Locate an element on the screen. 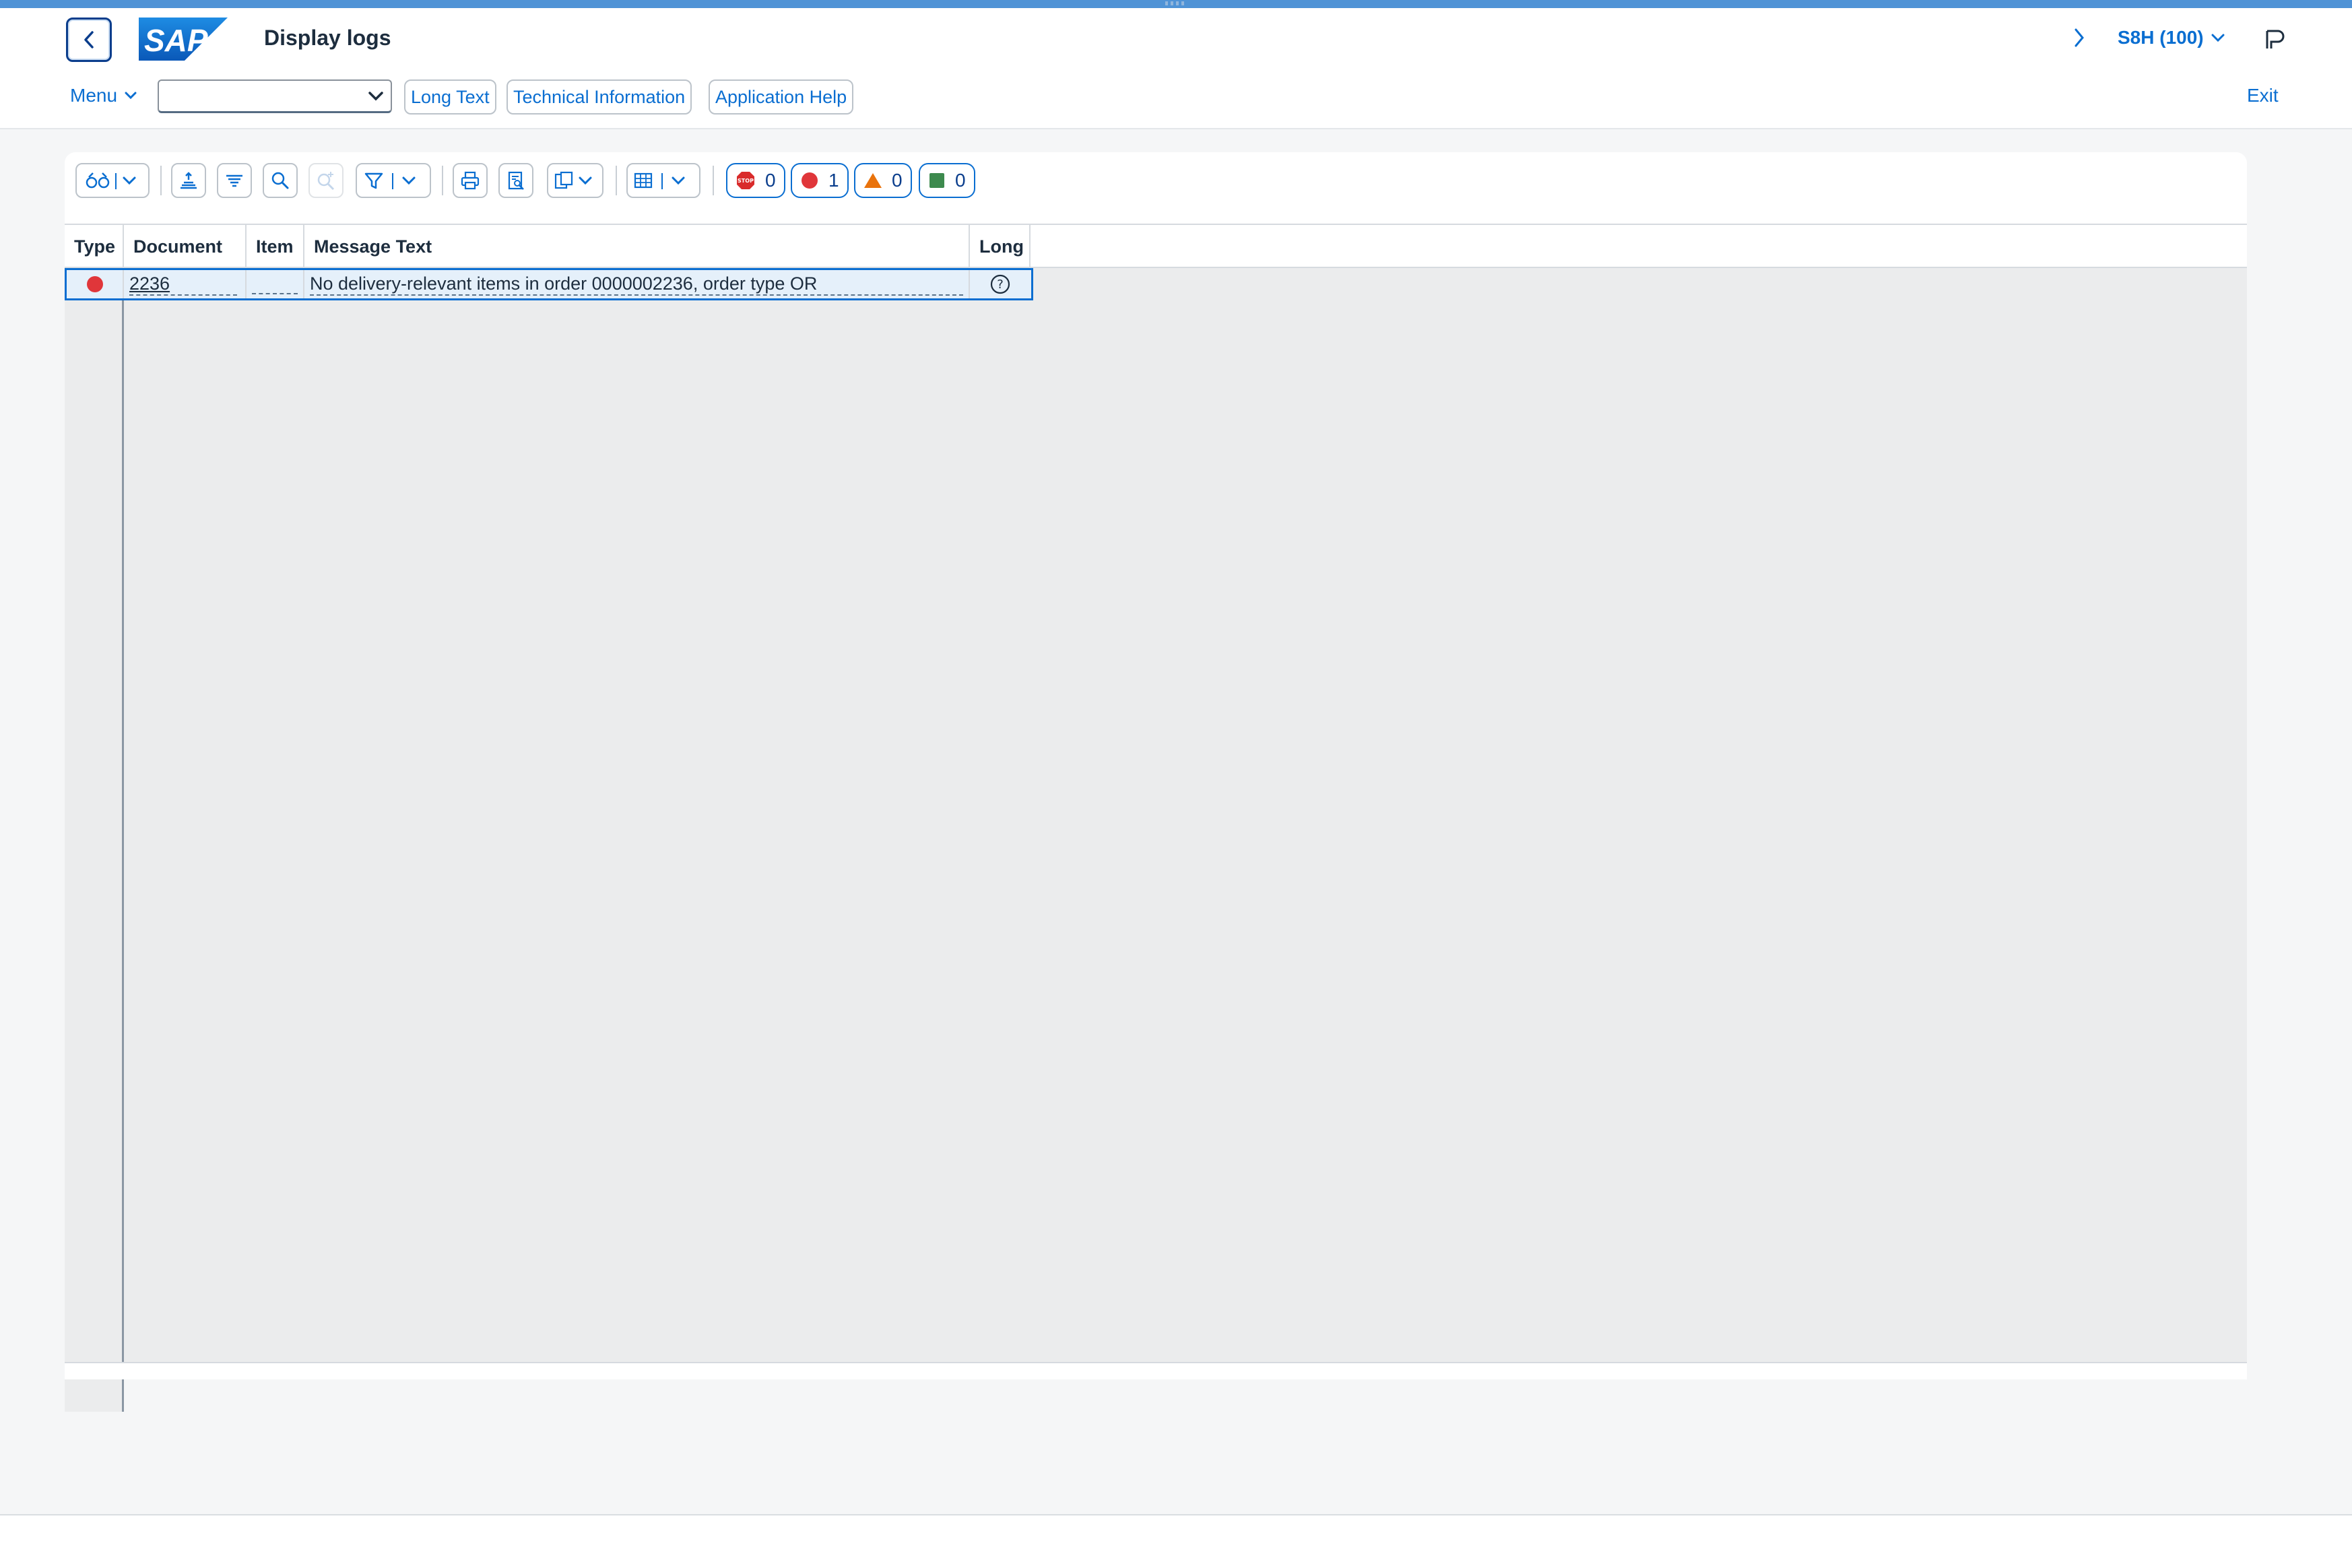  print-preview-button is located at coordinates (515, 180).